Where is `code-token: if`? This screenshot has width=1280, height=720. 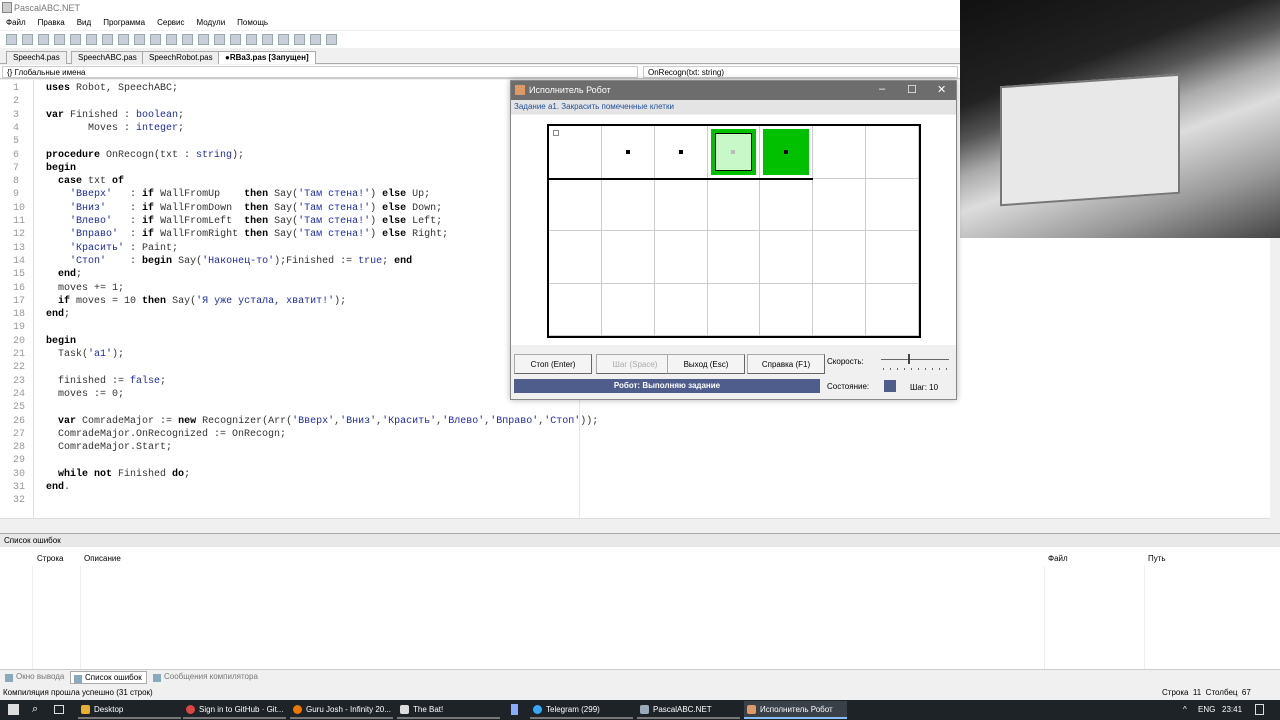 code-token: if is located at coordinates (148, 195).